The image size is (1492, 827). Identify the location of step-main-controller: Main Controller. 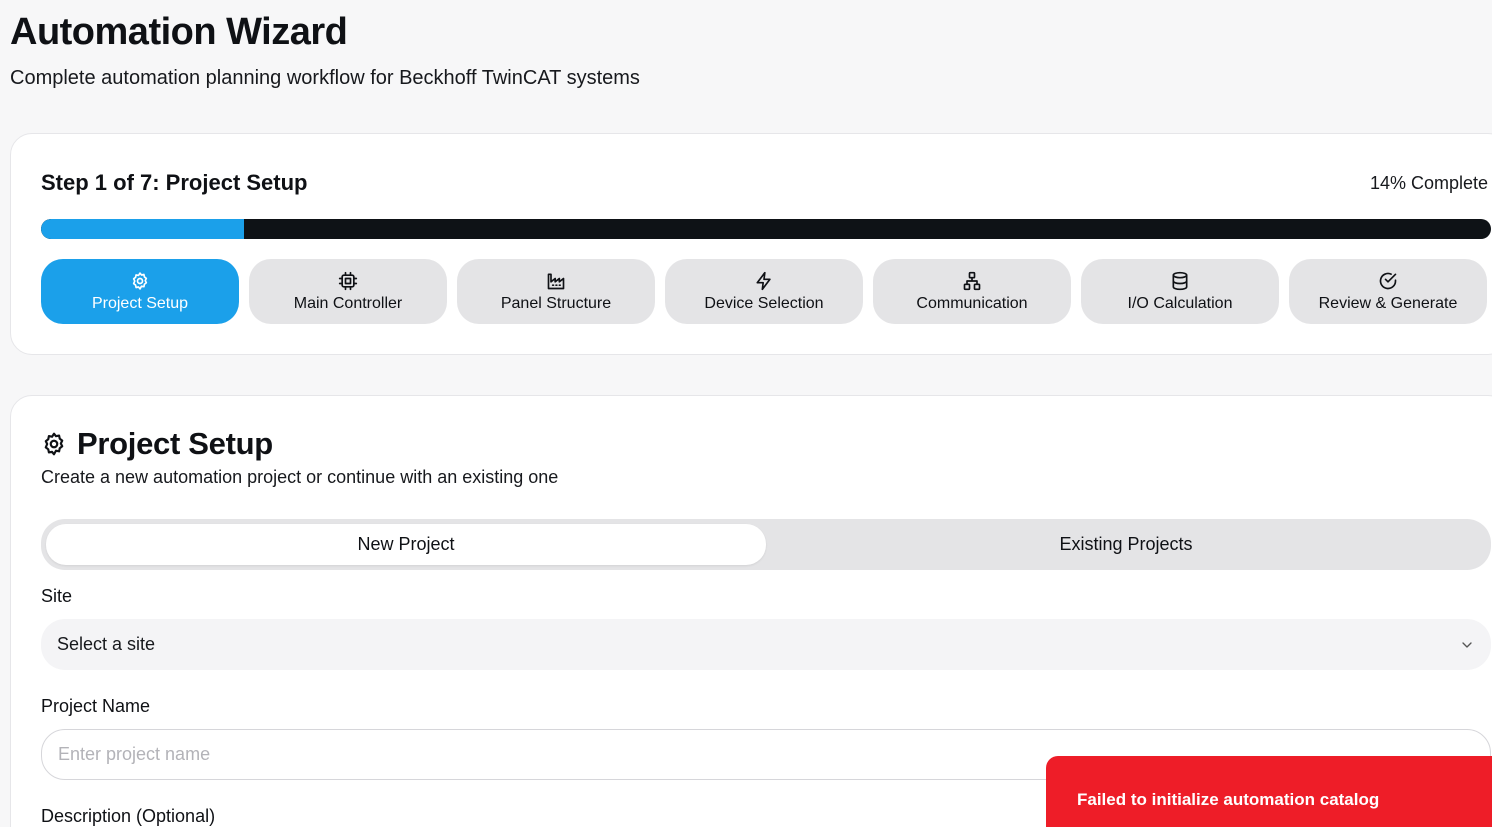
(348, 291).